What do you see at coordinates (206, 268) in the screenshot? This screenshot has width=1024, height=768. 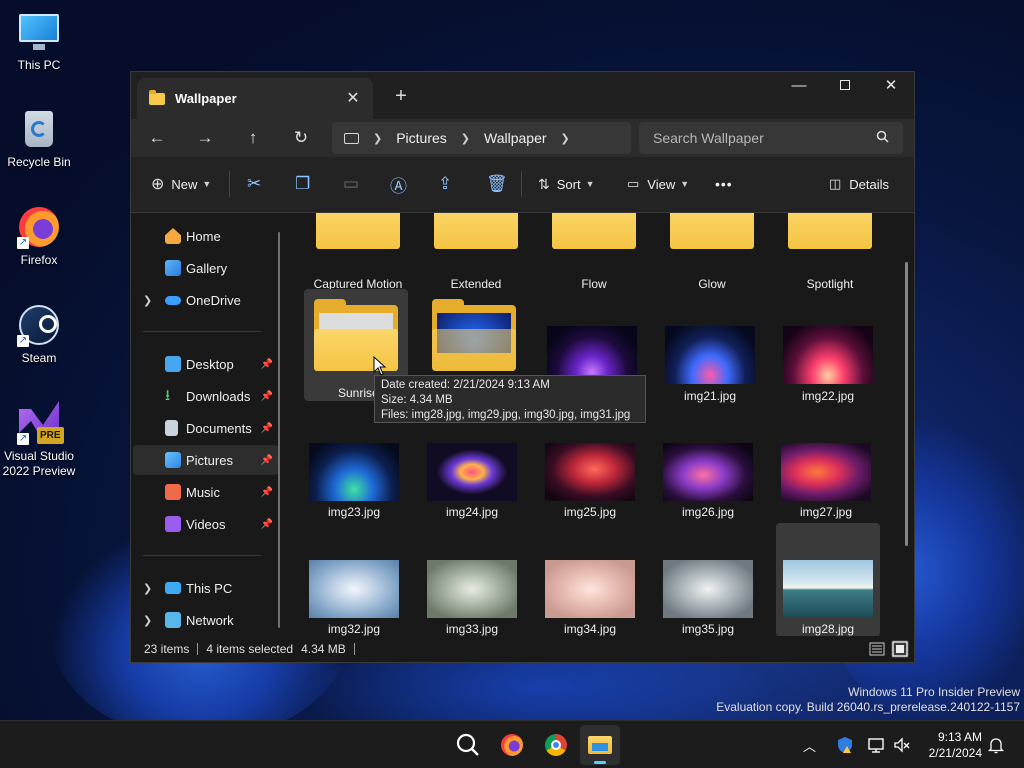 I see `sidebar-item-gallery: Gallery` at bounding box center [206, 268].